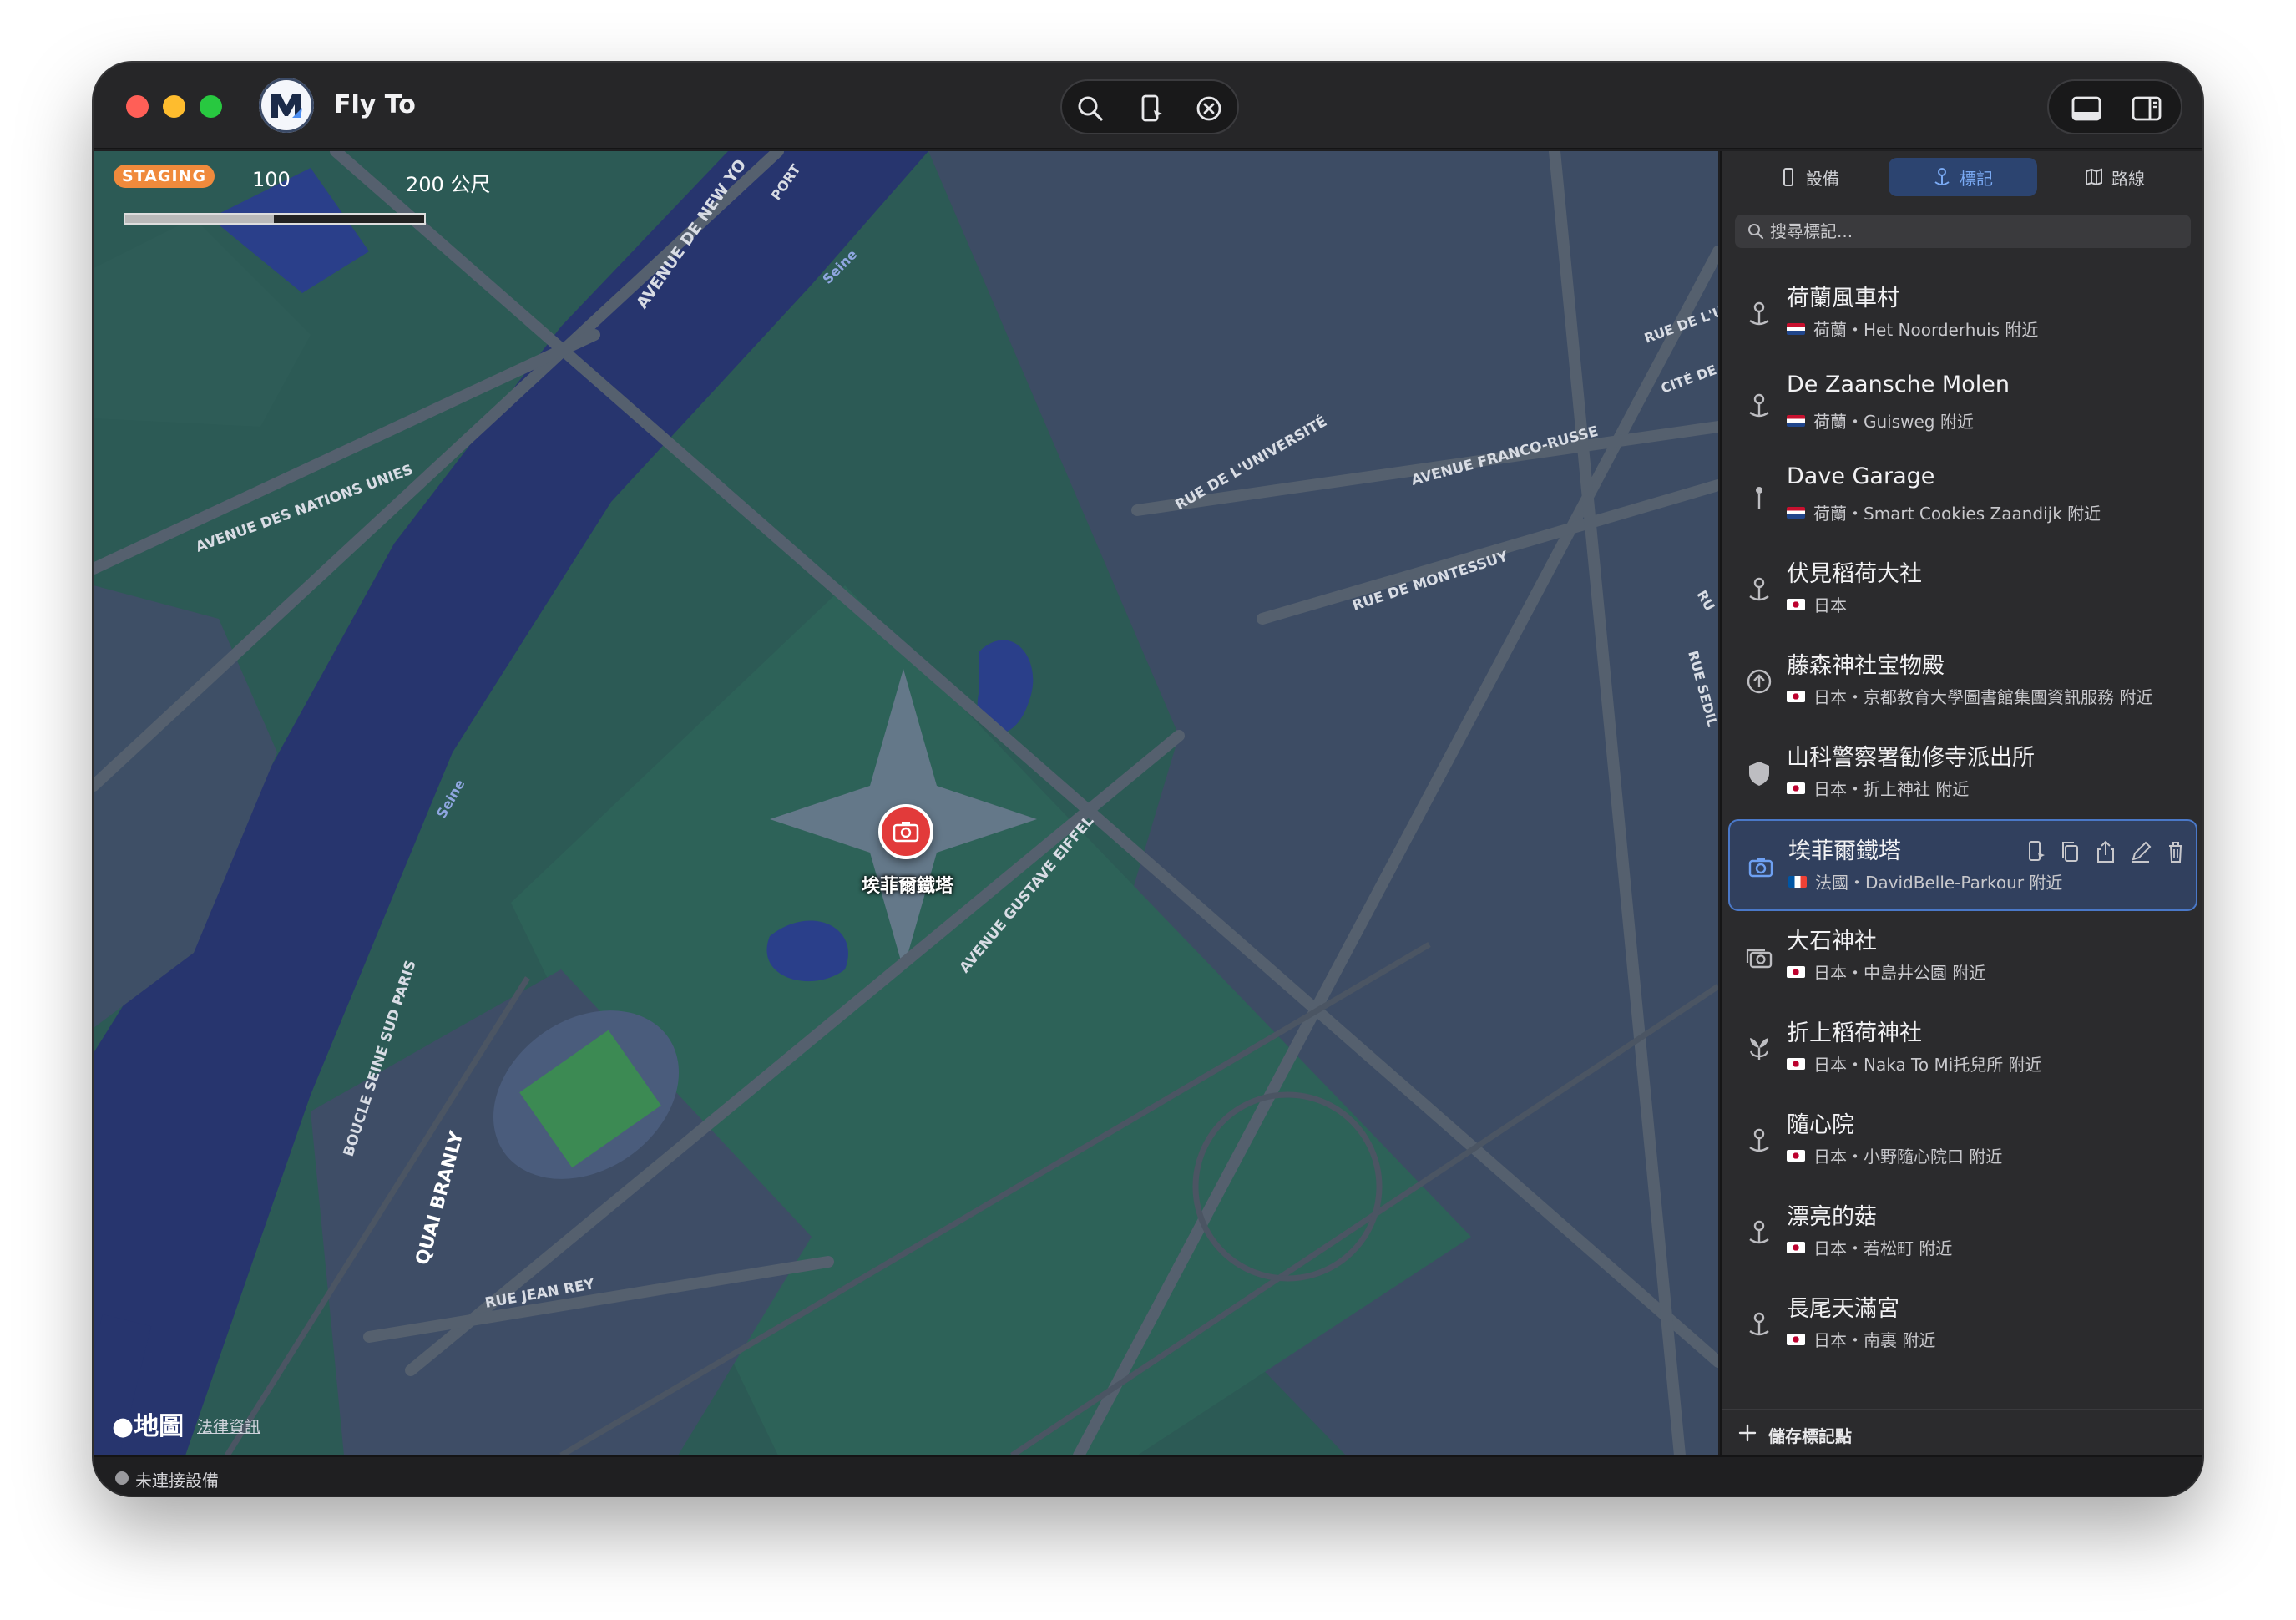 Image resolution: width=2296 pixels, height=1620 pixels. I want to click on mark-subtitle: 法國・DavidBelle-Parkour 附近, so click(1925, 882).